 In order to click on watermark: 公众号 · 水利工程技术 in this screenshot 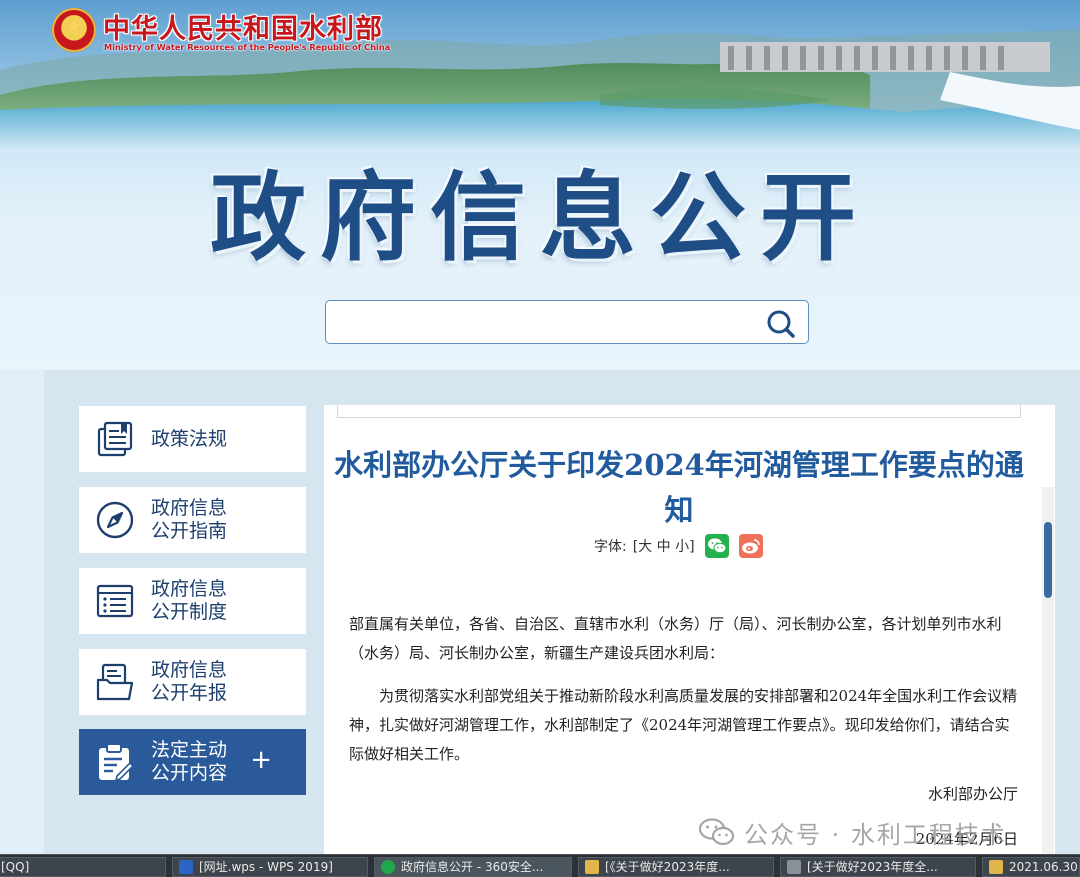, I will do `click(852, 832)`.